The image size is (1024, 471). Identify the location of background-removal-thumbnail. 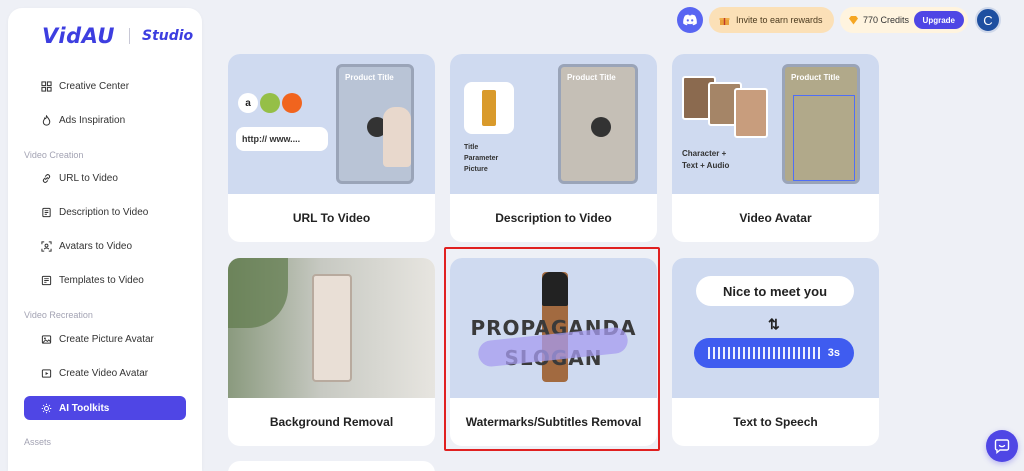
(331, 328).